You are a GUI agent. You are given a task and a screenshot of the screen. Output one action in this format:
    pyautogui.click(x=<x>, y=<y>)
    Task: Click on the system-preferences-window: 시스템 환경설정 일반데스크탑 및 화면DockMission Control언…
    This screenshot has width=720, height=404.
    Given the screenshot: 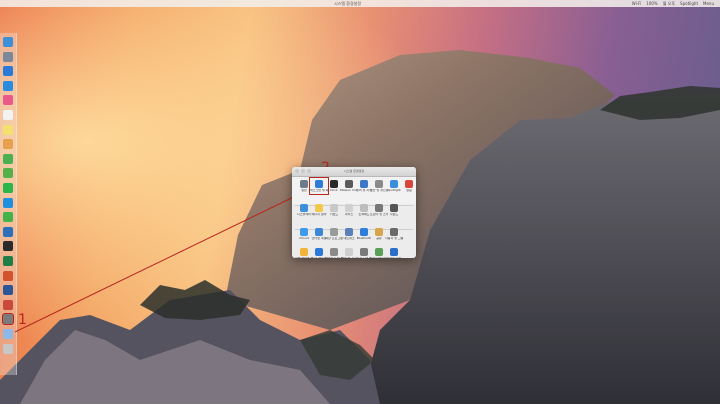 What is the action you would take?
    pyautogui.click(x=354, y=212)
    